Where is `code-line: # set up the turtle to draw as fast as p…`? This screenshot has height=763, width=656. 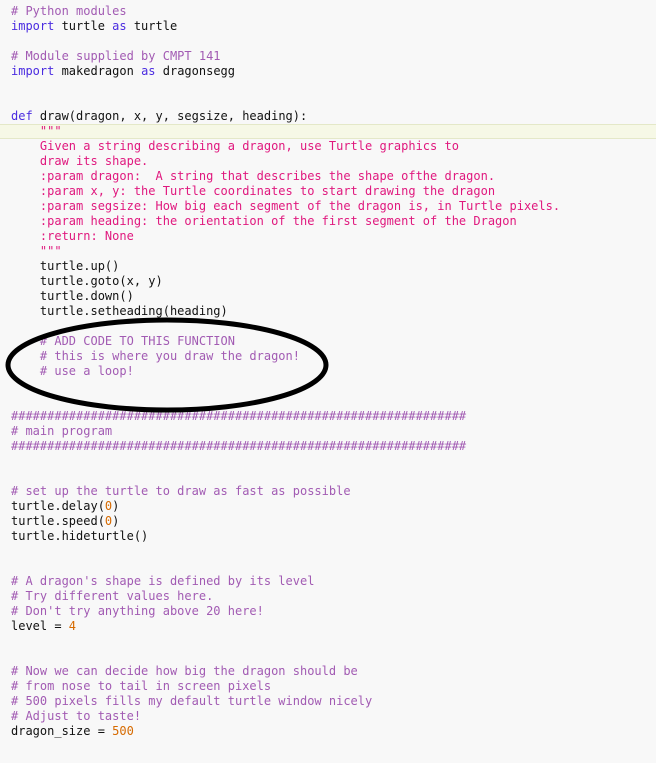 code-line: # set up the turtle to draw as fast as p… is located at coordinates (328, 491).